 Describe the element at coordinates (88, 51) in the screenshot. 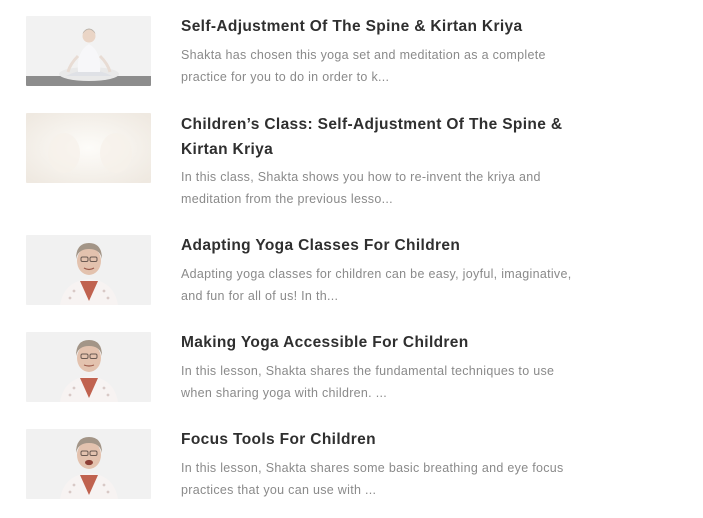

I see `meditation-pose-thumbnail` at that location.